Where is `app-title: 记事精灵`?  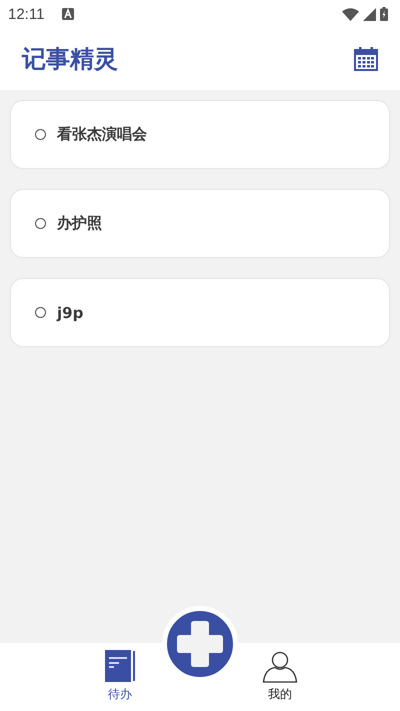 app-title: 记事精灵 is located at coordinates (70, 59).